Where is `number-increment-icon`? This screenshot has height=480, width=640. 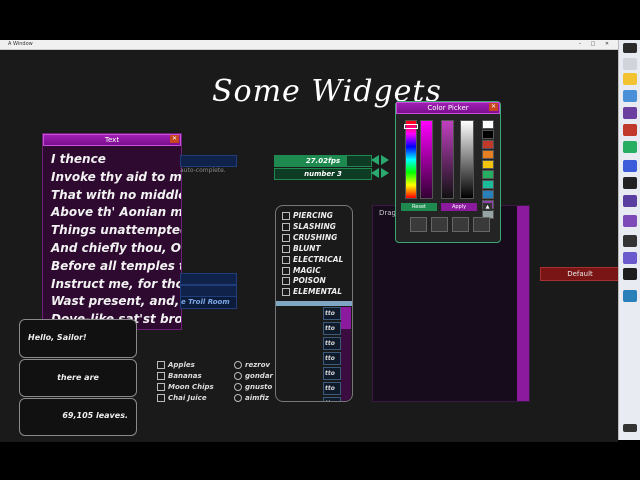
number-increment-icon is located at coordinates (385, 173).